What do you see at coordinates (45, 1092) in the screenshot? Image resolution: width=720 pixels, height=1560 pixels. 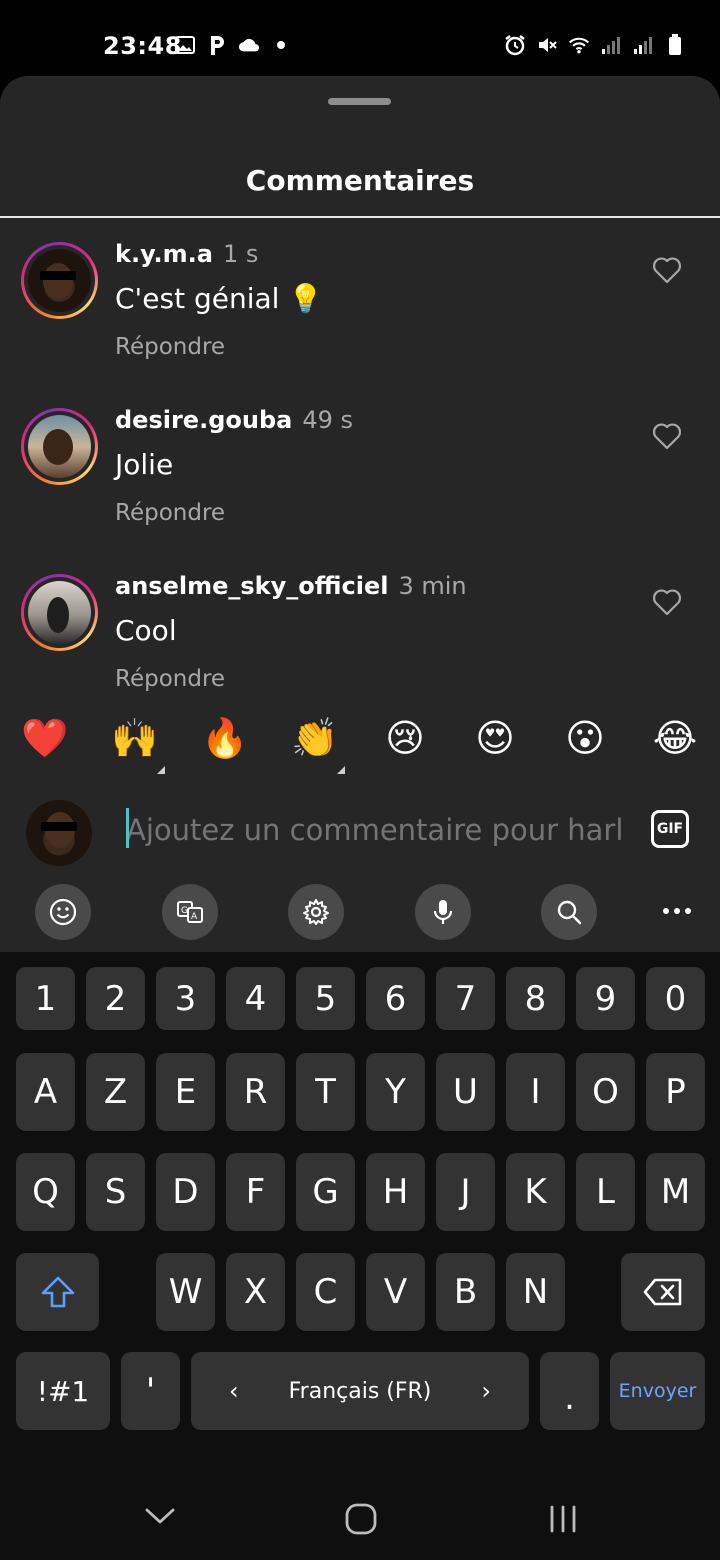 I see `key-a: A` at bounding box center [45, 1092].